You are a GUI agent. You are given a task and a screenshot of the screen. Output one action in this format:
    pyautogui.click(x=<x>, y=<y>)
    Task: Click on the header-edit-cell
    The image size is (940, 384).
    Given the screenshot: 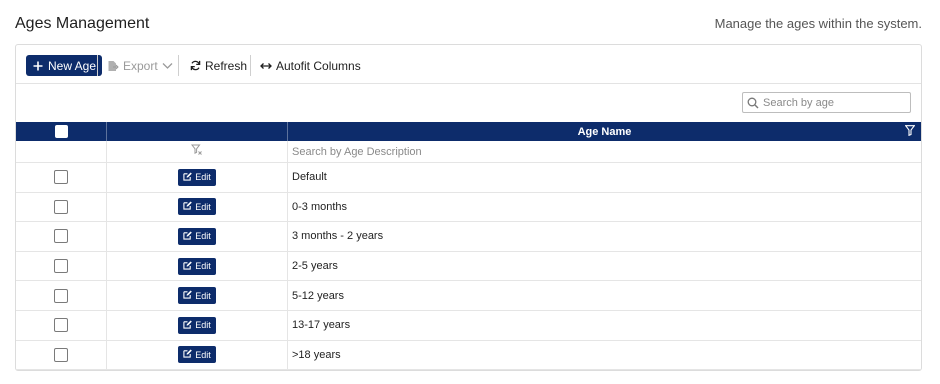 What is the action you would take?
    pyautogui.click(x=197, y=131)
    